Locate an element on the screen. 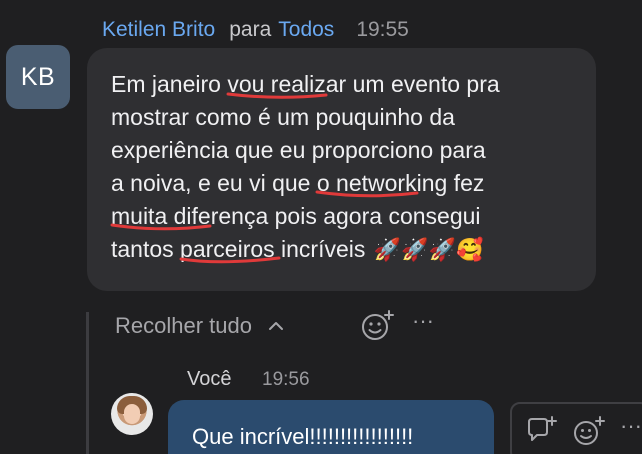 The width and height of the screenshot is (642, 454). text-run is located at coordinates (368, 249).